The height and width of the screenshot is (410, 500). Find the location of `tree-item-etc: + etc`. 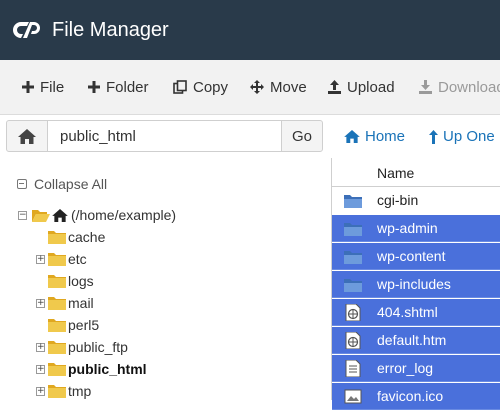

tree-item-etc: + etc is located at coordinates (61, 259).